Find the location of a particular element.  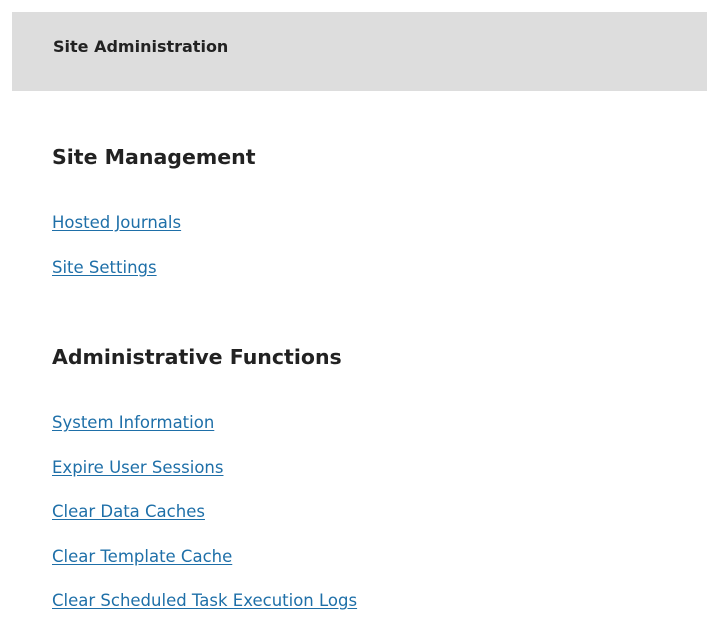

clear-template-cache-link: Clear Template Cache is located at coordinates (142, 557).